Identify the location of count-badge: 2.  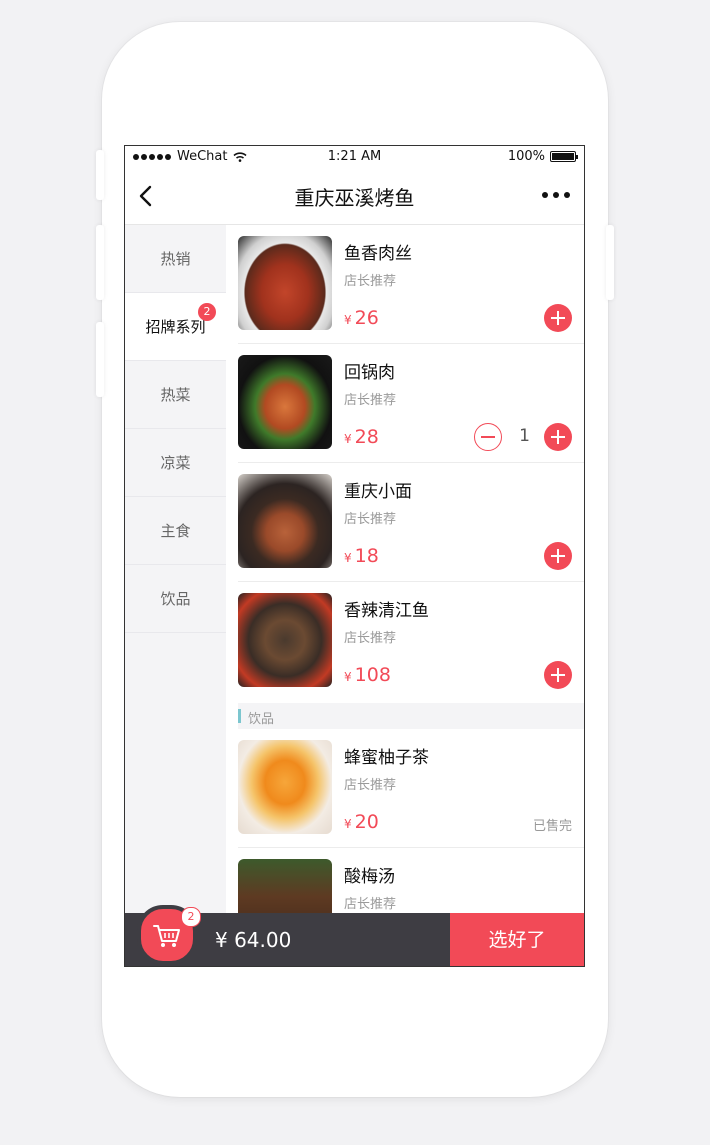
(207, 312).